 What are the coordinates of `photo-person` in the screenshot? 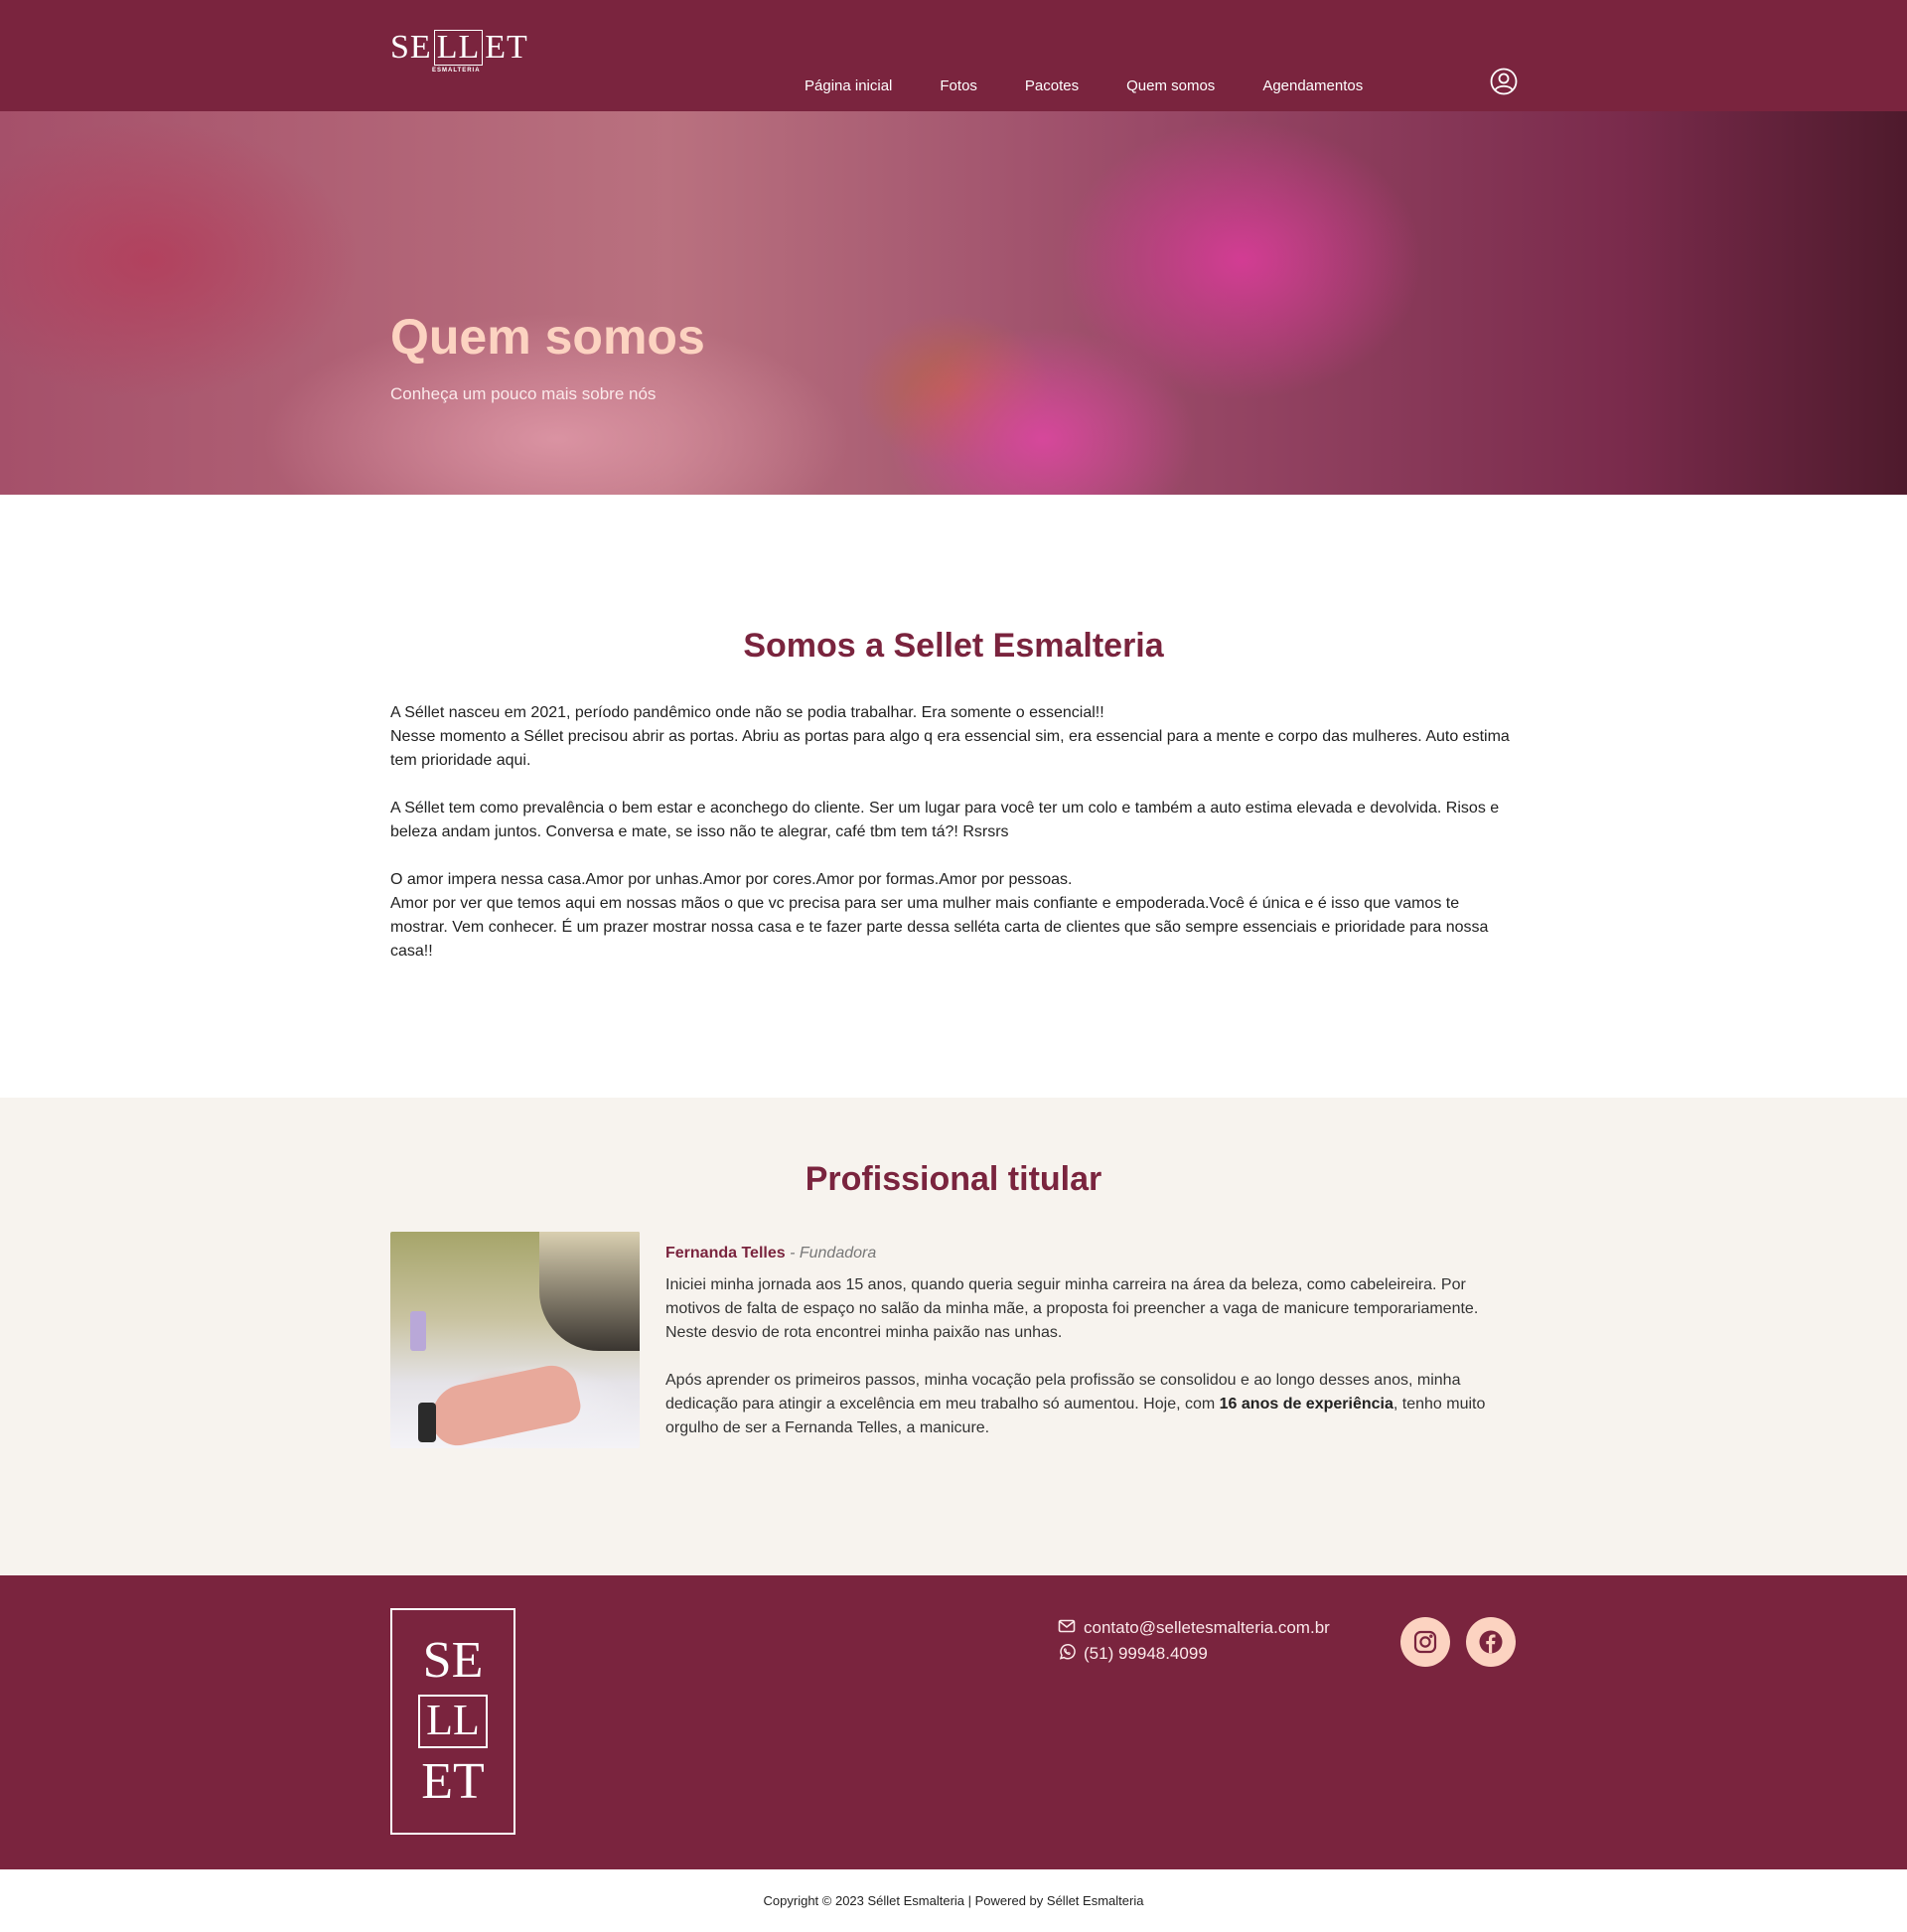 It's located at (589, 1291).